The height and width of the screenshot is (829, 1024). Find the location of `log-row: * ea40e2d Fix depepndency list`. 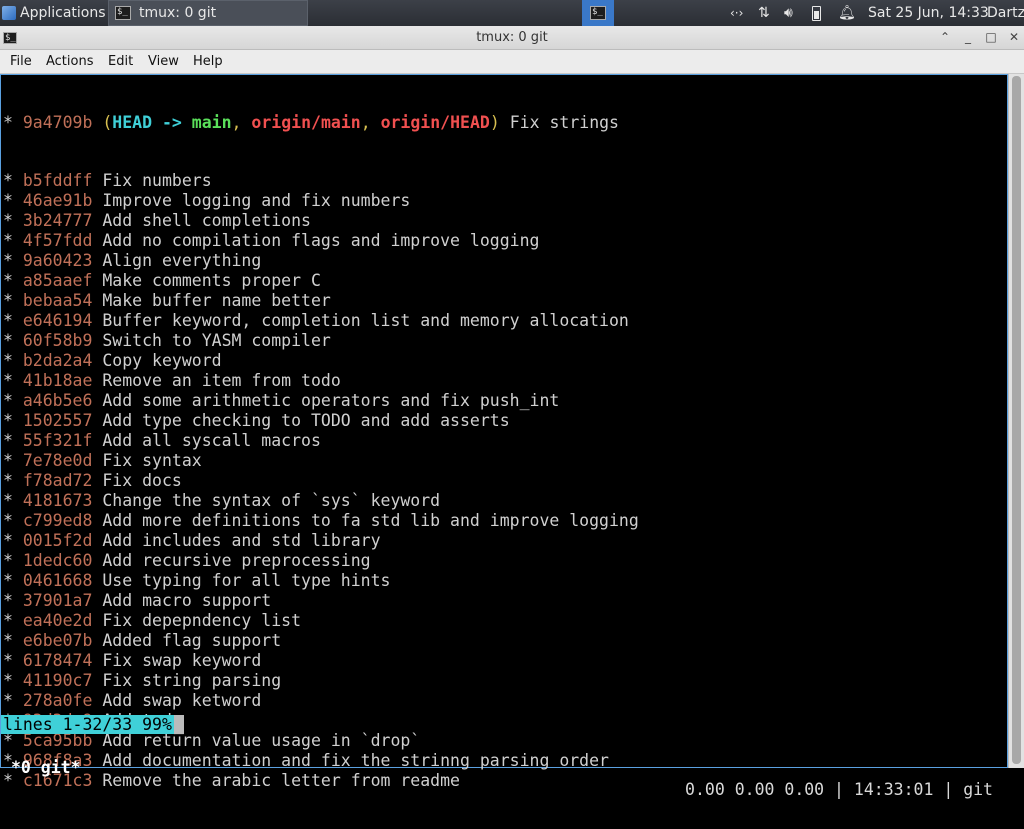

log-row: * ea40e2d Fix depepndency list is located at coordinates (152, 620).